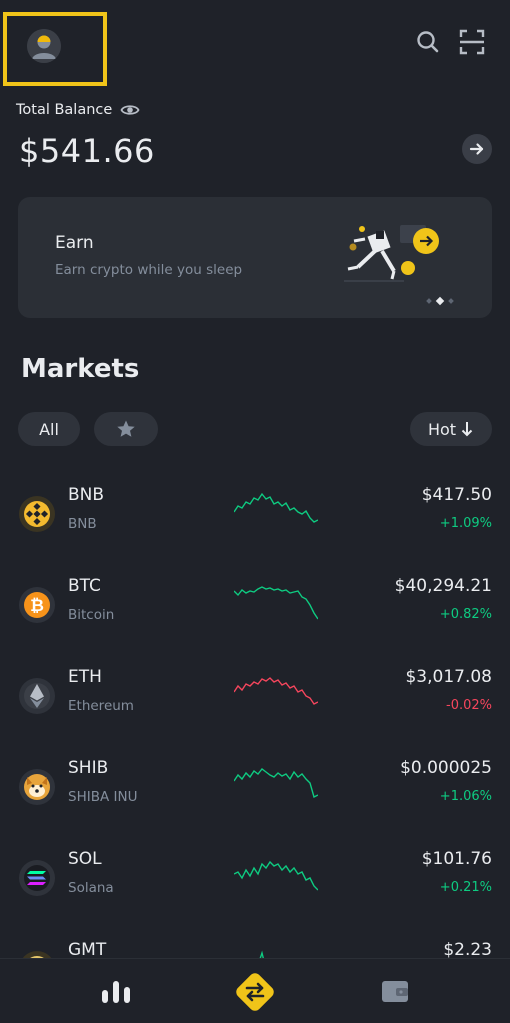 This screenshot has height=1023, width=510. What do you see at coordinates (472, 42) in the screenshot?
I see `scan-icon` at bounding box center [472, 42].